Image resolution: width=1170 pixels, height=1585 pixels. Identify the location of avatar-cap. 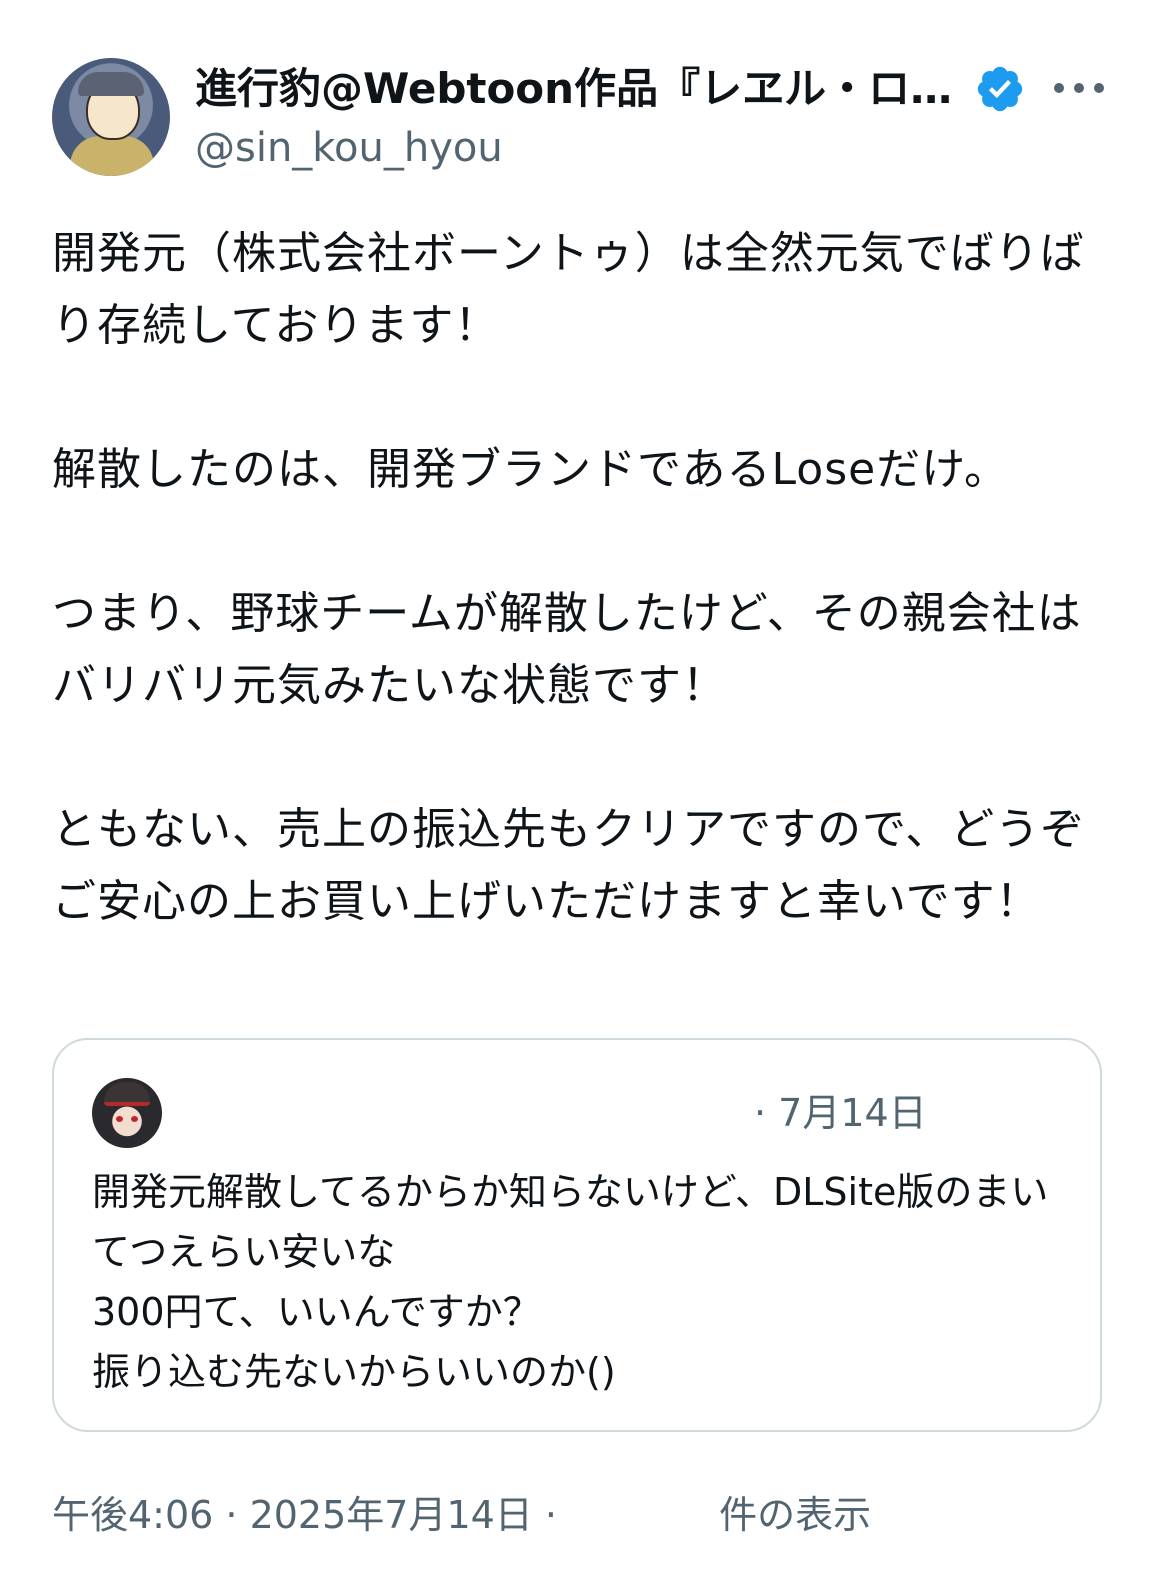
(111, 84).